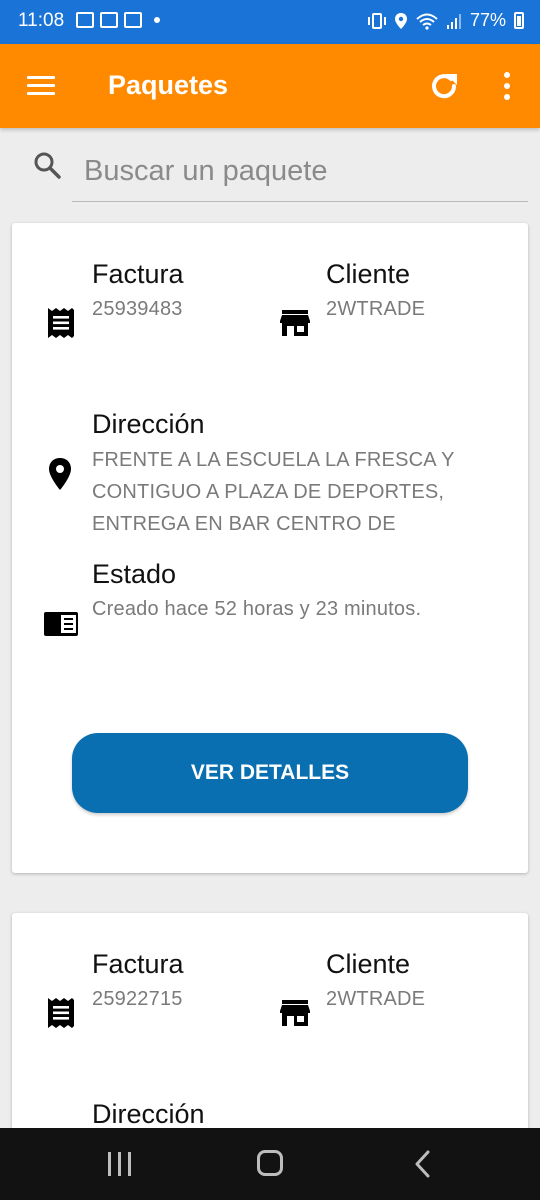 This screenshot has width=540, height=1200. Describe the element at coordinates (134, 574) in the screenshot. I see `status-label: Estado` at that location.